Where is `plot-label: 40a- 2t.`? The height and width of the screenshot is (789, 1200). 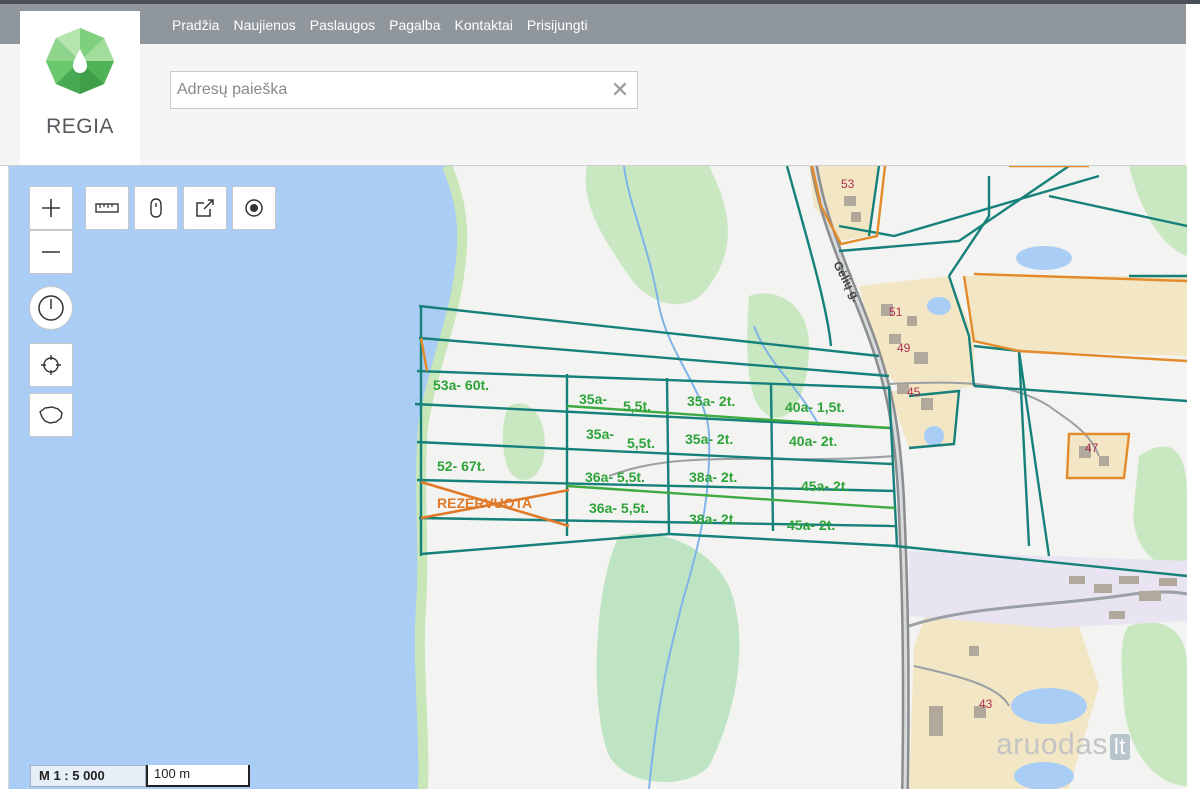
plot-label: 40a- 2t. is located at coordinates (813, 441).